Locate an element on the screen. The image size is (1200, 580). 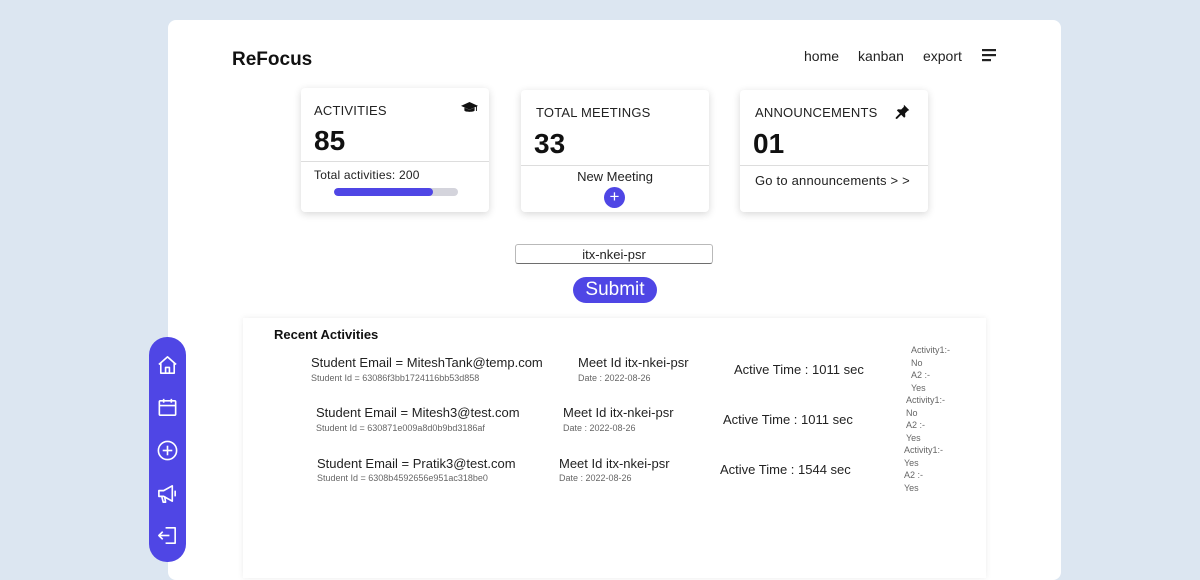
graduation-cap-icon is located at coordinates (469, 107).